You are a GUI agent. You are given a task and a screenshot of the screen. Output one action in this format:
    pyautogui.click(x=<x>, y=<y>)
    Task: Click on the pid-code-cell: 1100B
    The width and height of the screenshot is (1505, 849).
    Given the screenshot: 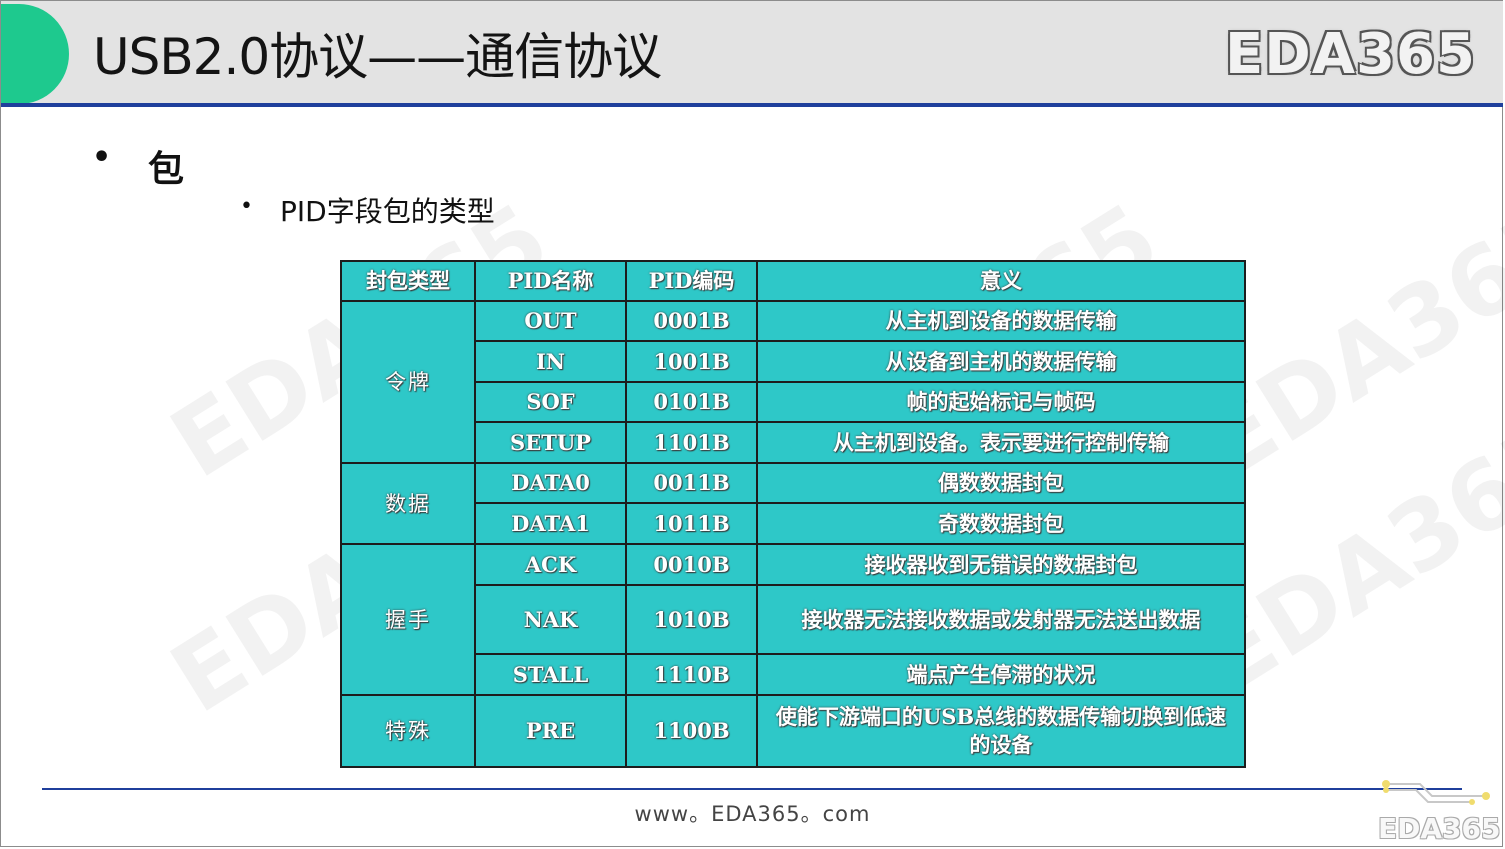 What is the action you would take?
    pyautogui.click(x=691, y=731)
    